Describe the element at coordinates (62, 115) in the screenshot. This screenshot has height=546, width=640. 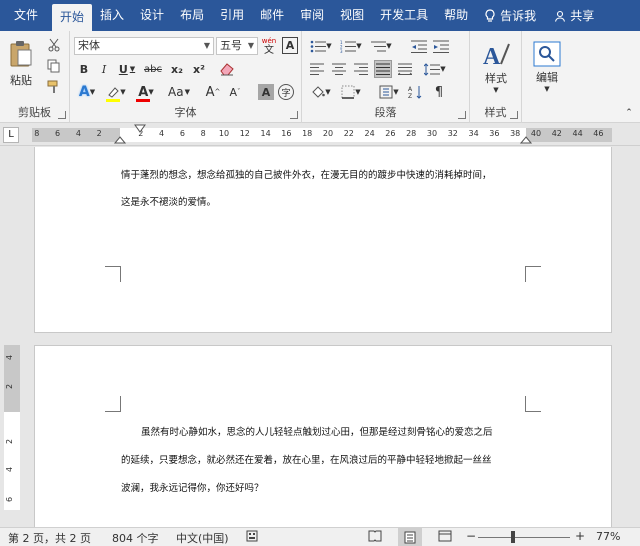
I see `clipboard-launcher` at that location.